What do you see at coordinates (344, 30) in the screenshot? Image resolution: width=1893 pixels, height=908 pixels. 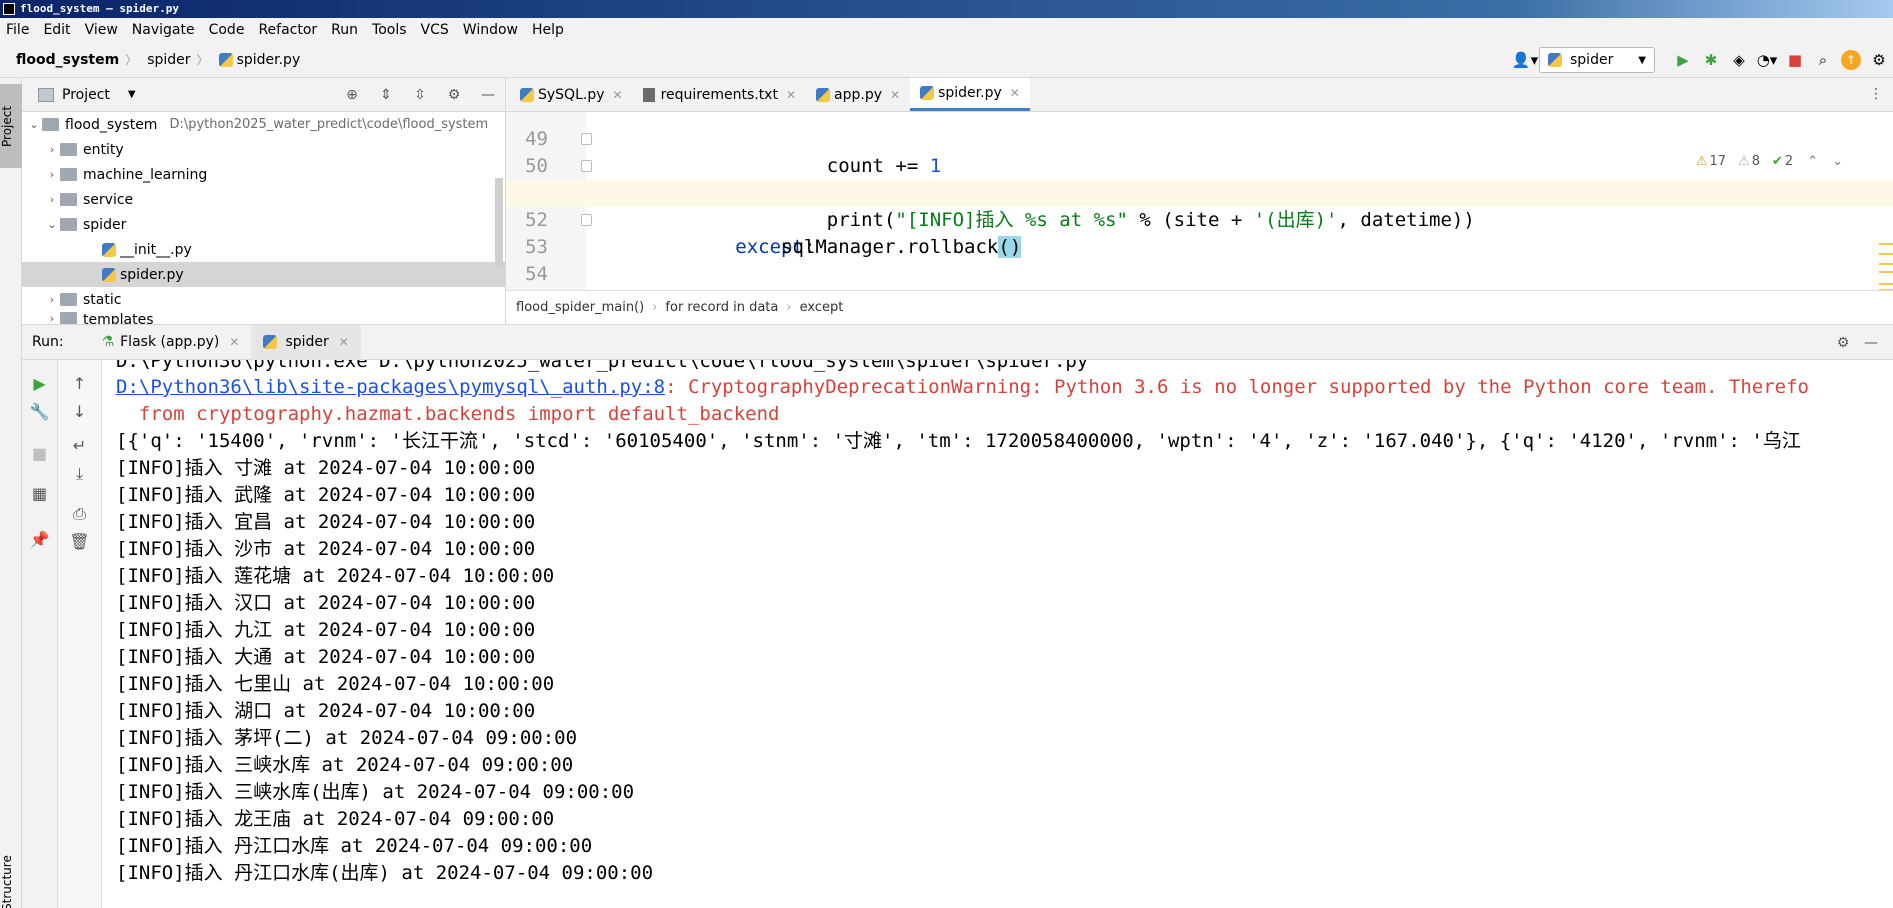 I see `menu-run: Run` at bounding box center [344, 30].